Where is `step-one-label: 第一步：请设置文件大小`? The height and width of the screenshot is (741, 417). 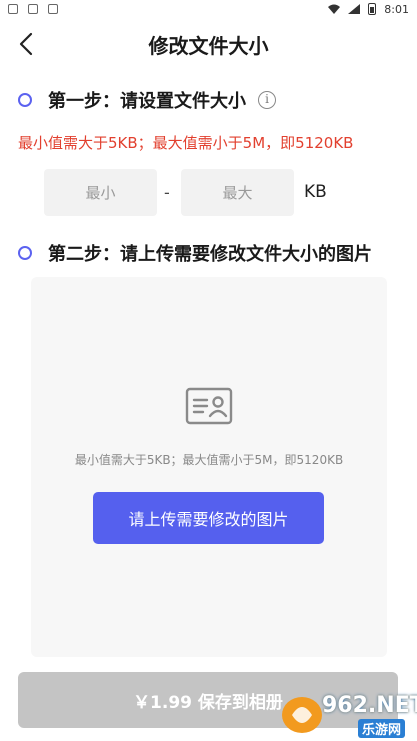
step-one-label: 第一步：请设置文件大小 is located at coordinates (147, 101).